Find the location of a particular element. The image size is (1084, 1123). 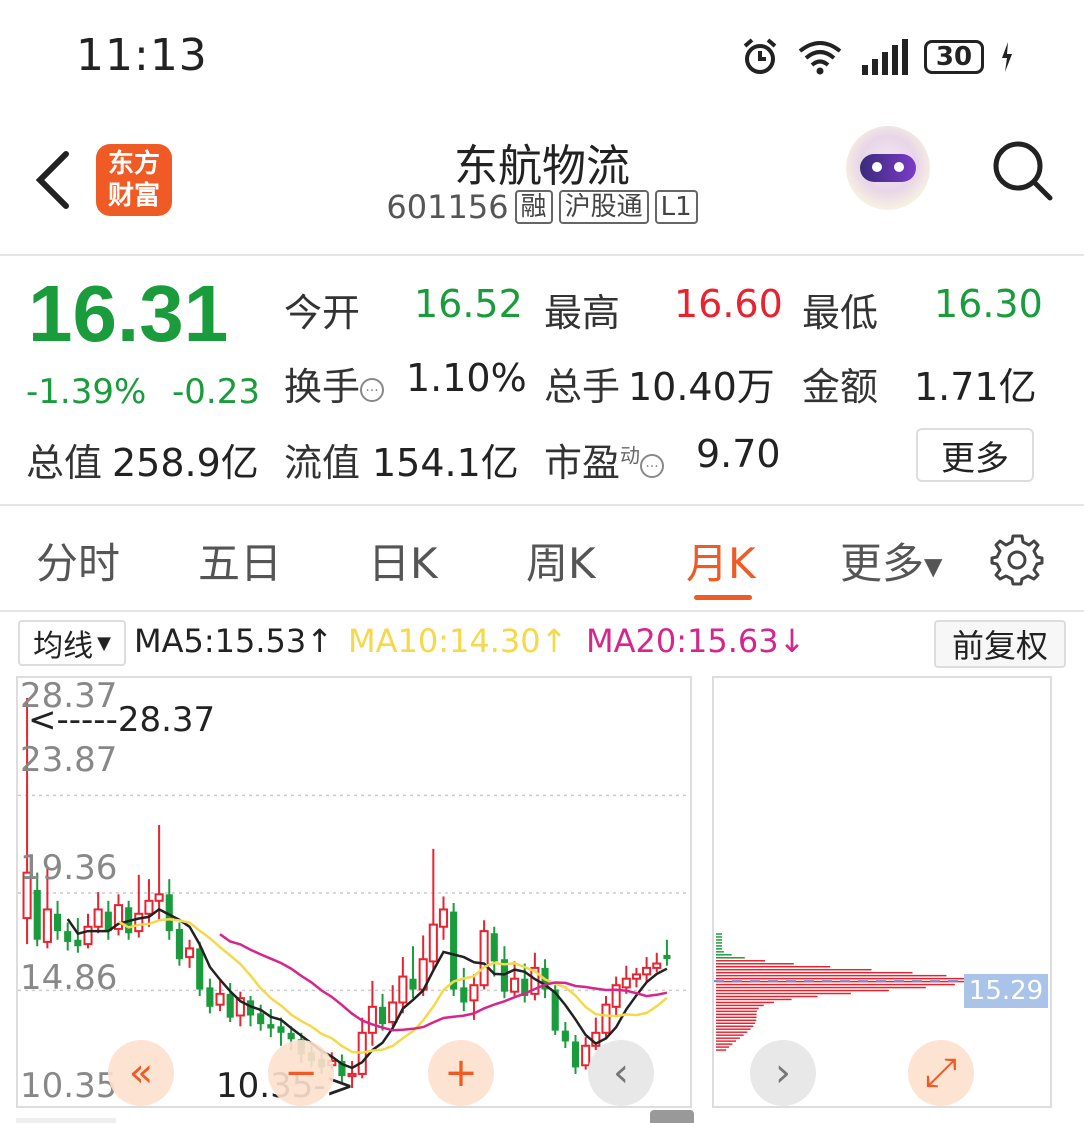

open-value: 16.52 is located at coordinates (468, 304).